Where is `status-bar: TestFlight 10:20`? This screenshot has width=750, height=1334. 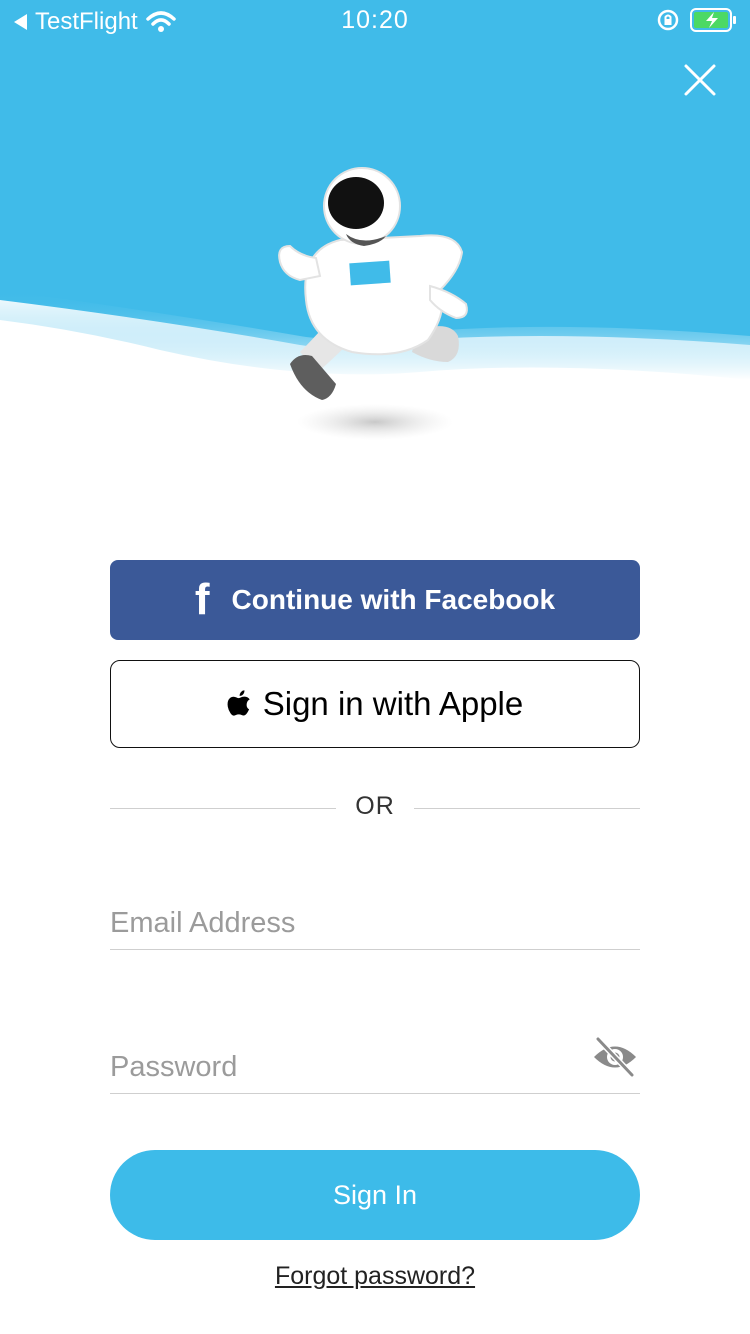 status-bar: TestFlight 10:20 is located at coordinates (375, 20).